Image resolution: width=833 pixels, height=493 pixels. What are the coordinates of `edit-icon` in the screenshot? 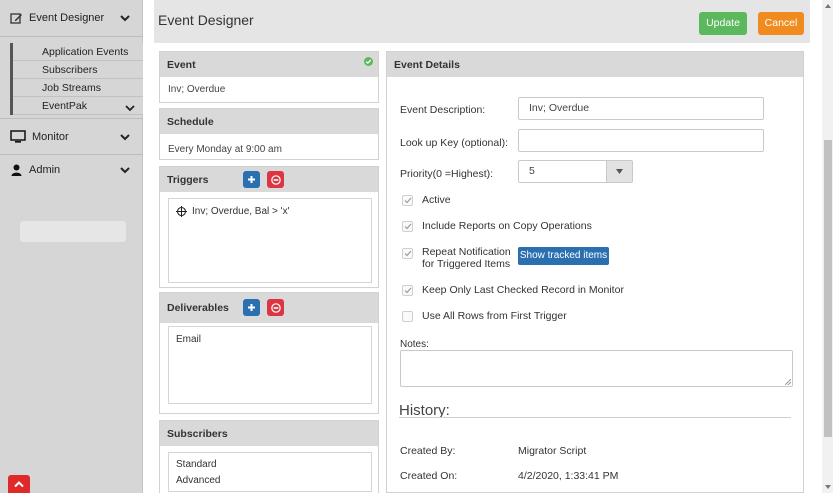 It's located at (16, 18).